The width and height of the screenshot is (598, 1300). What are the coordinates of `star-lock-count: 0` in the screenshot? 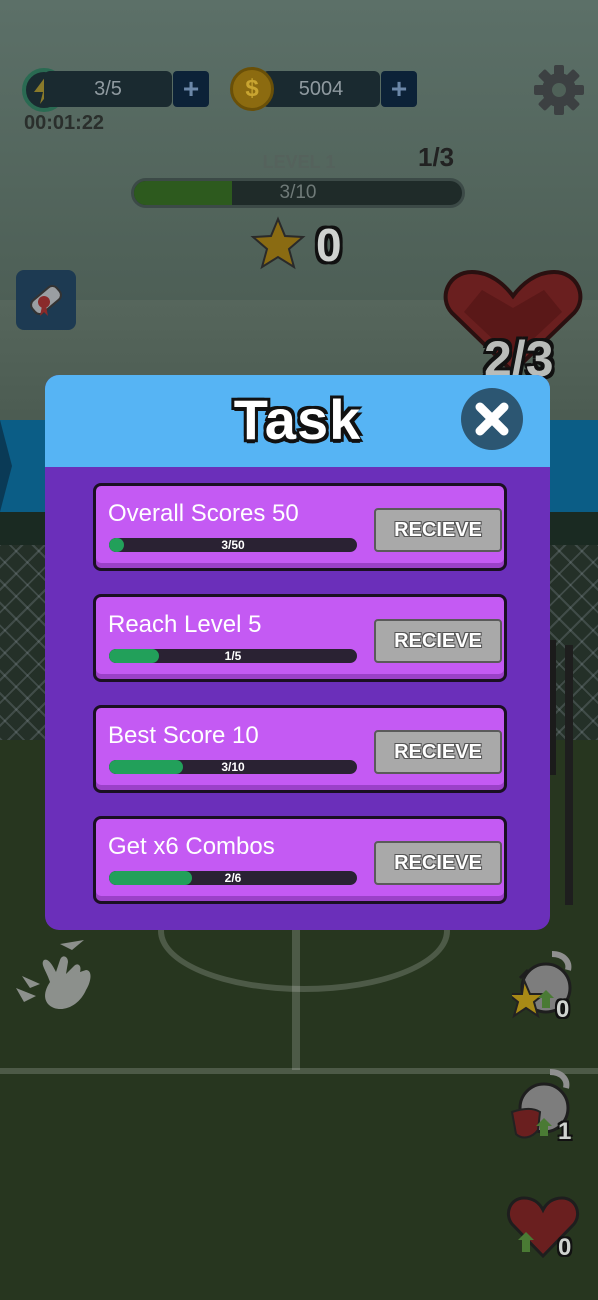 It's located at (563, 1009).